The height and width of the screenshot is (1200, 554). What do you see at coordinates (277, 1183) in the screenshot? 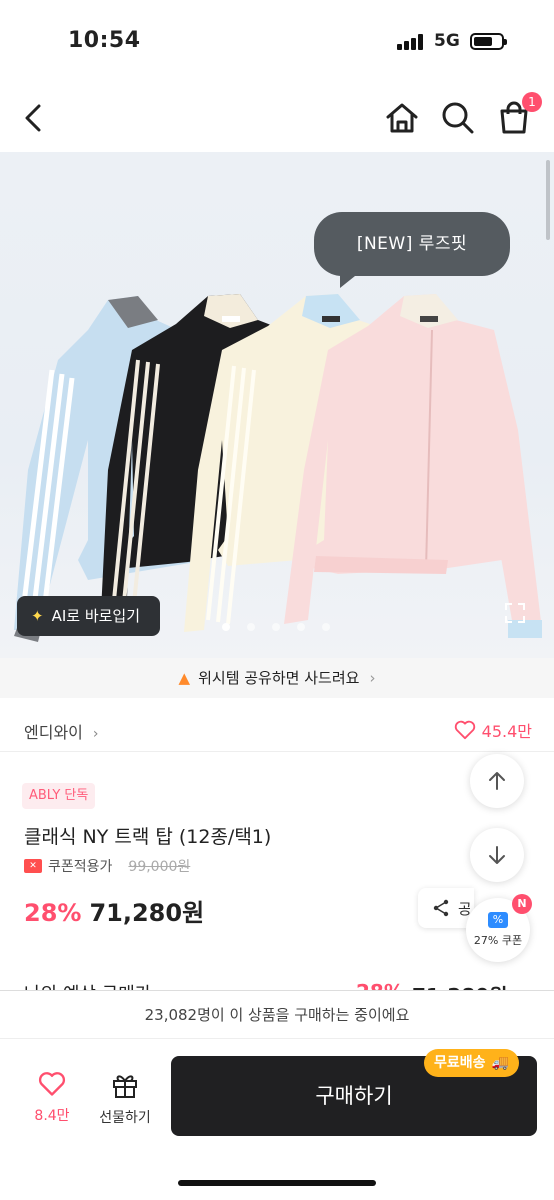
I see `home-indicator` at bounding box center [277, 1183].